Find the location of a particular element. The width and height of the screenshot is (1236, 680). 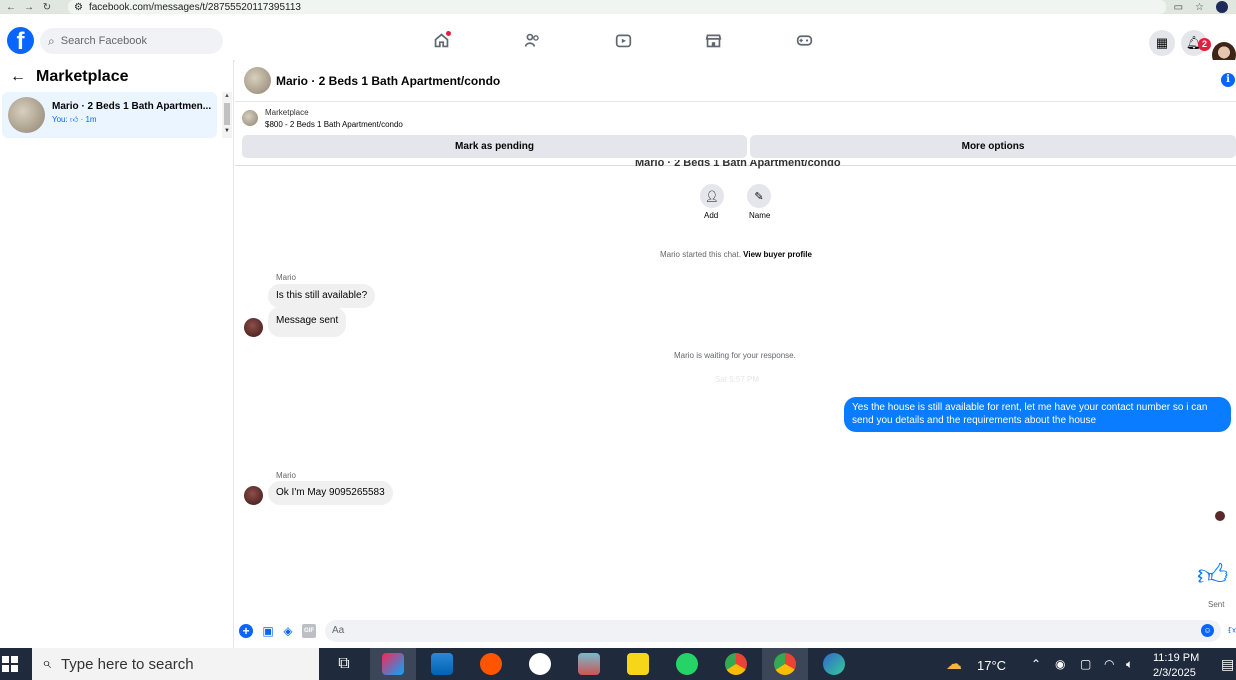

scroll-up-icon: ▲ is located at coordinates (227, 96).